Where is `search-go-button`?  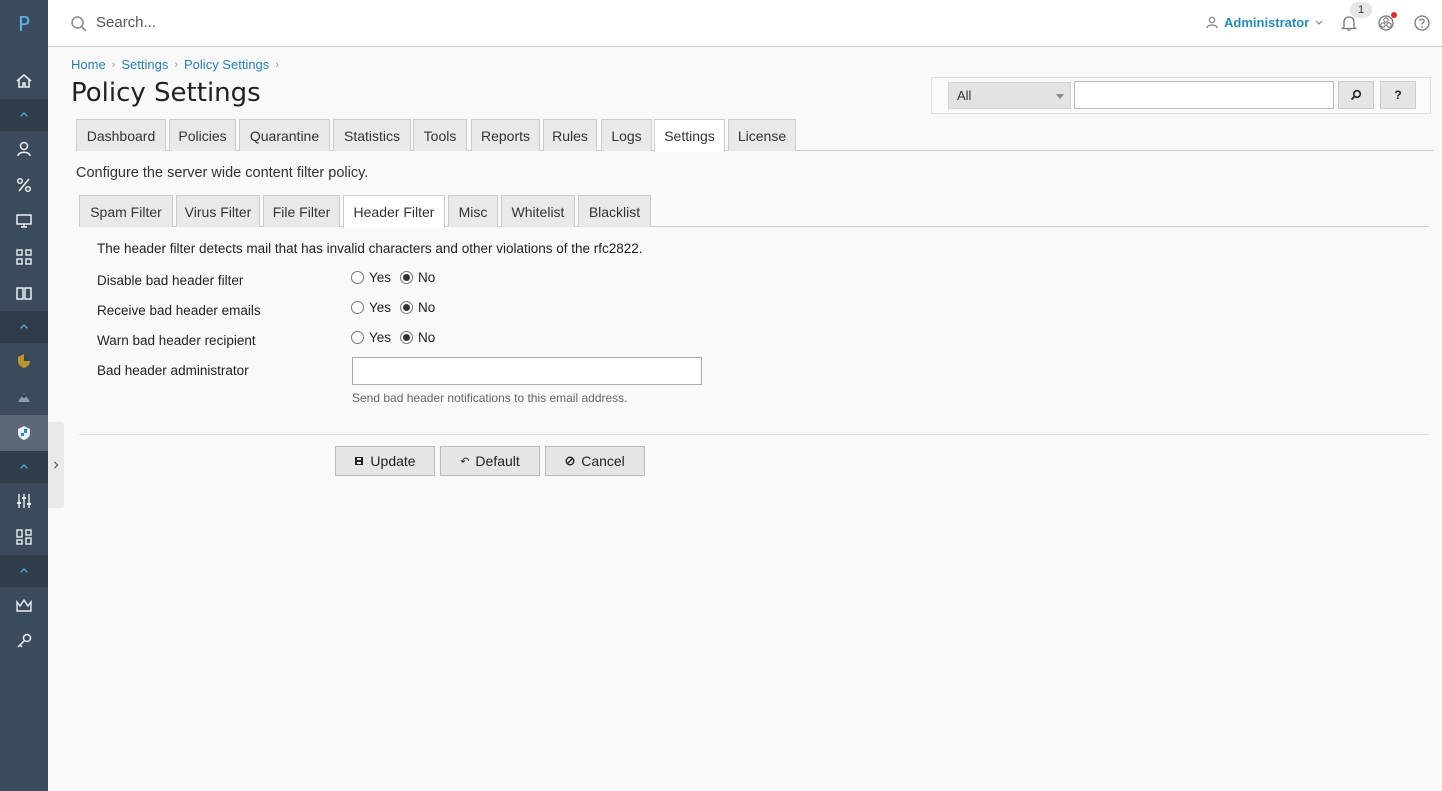 search-go-button is located at coordinates (1356, 95).